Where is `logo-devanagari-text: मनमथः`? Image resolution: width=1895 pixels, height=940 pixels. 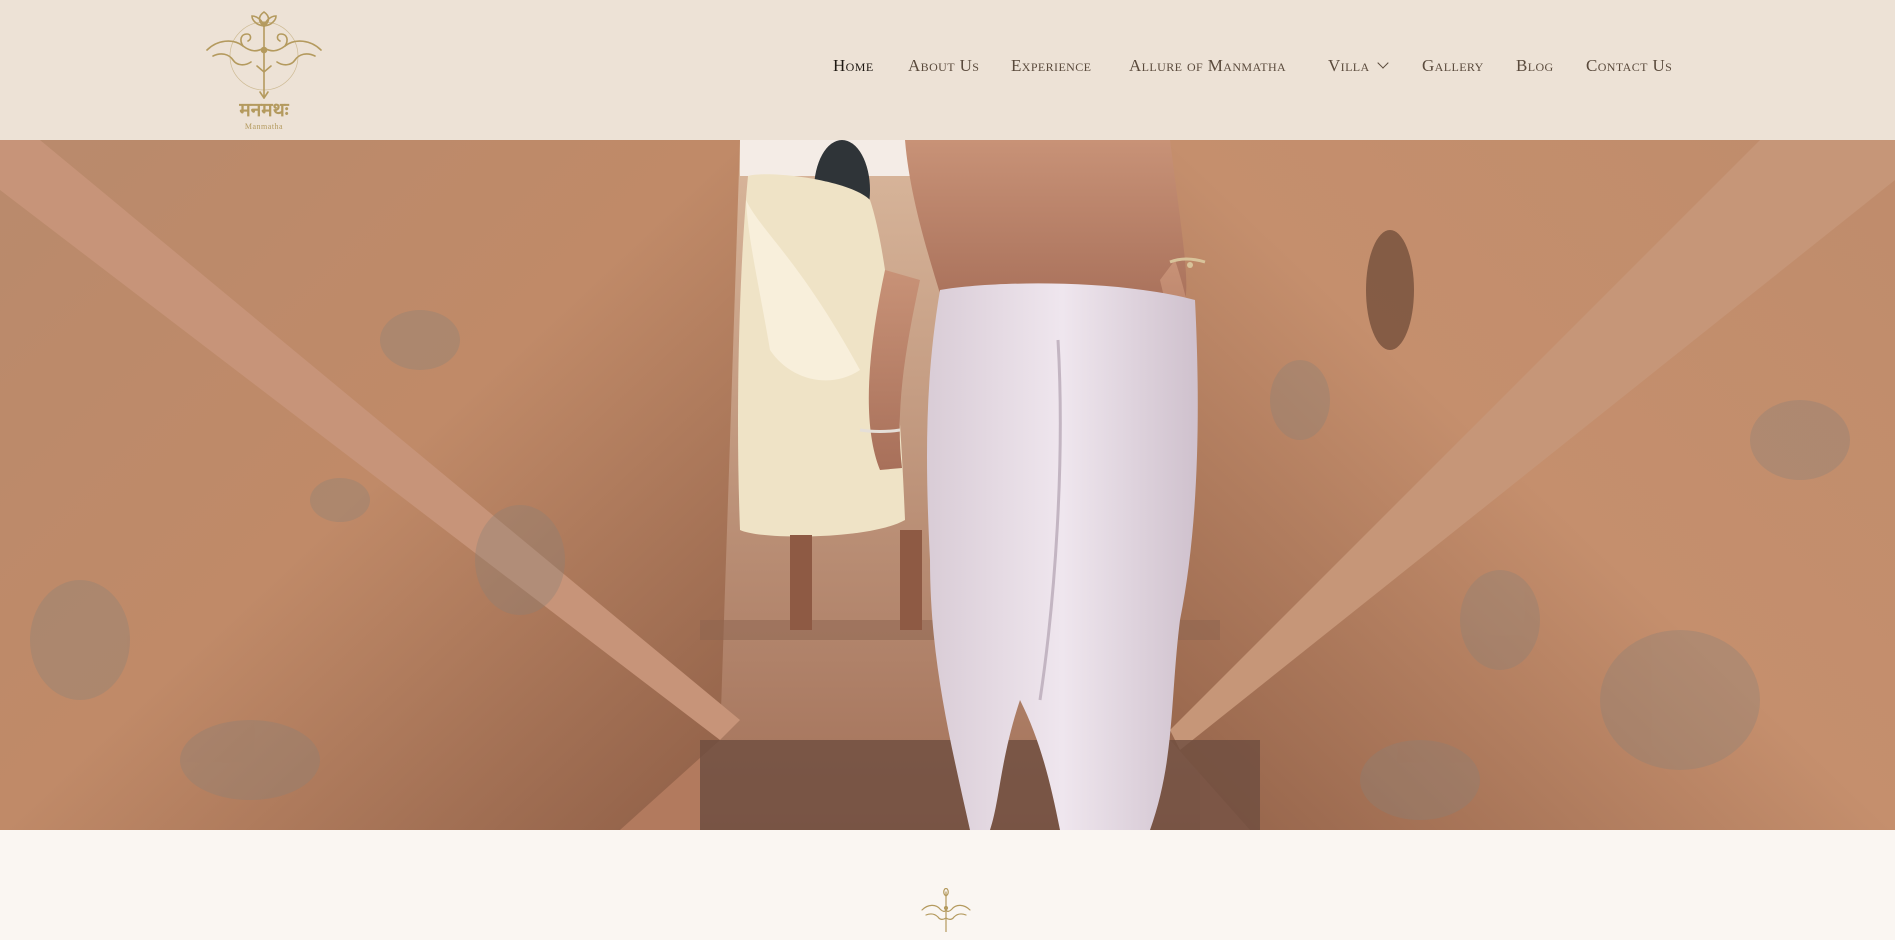
logo-devanagari-text: मनमथः is located at coordinates (264, 110).